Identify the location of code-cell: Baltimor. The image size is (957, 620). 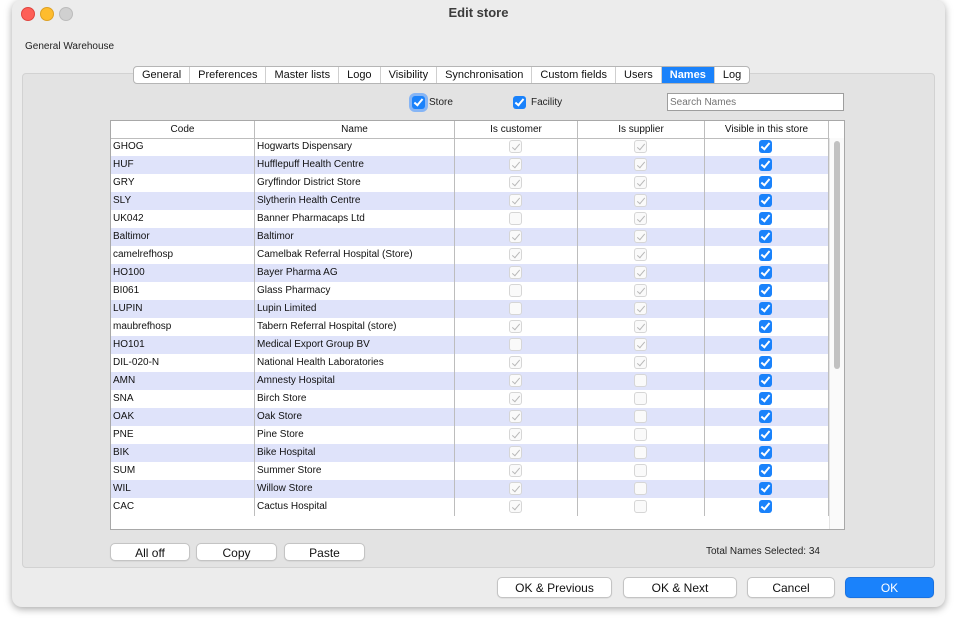
(183, 237).